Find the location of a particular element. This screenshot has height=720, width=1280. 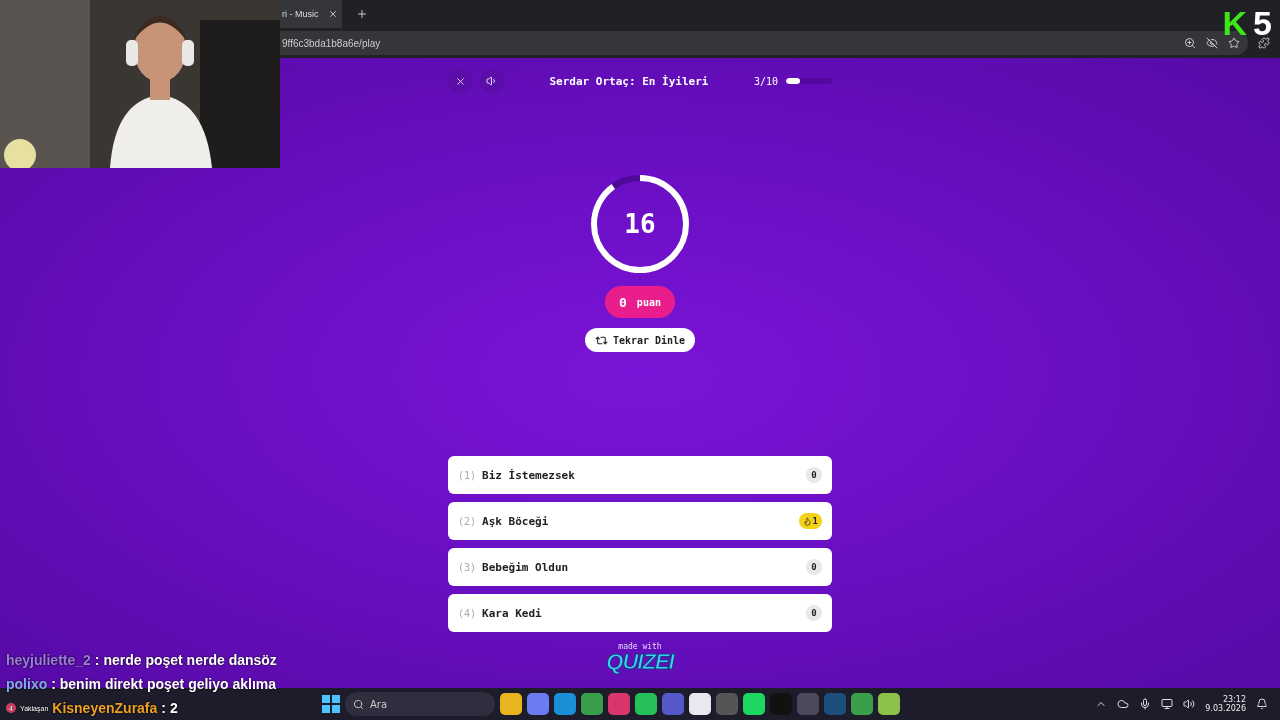

star-icon is located at coordinates (1234, 43).